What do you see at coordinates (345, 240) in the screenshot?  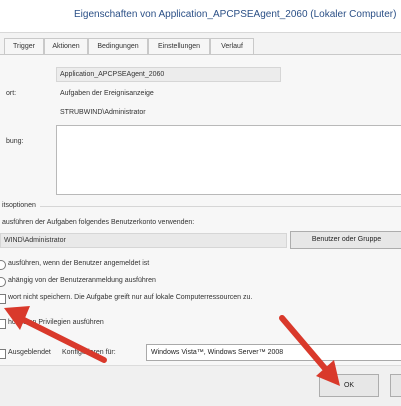 I see `change-user-button: Benutzer oder Gruppe` at bounding box center [345, 240].